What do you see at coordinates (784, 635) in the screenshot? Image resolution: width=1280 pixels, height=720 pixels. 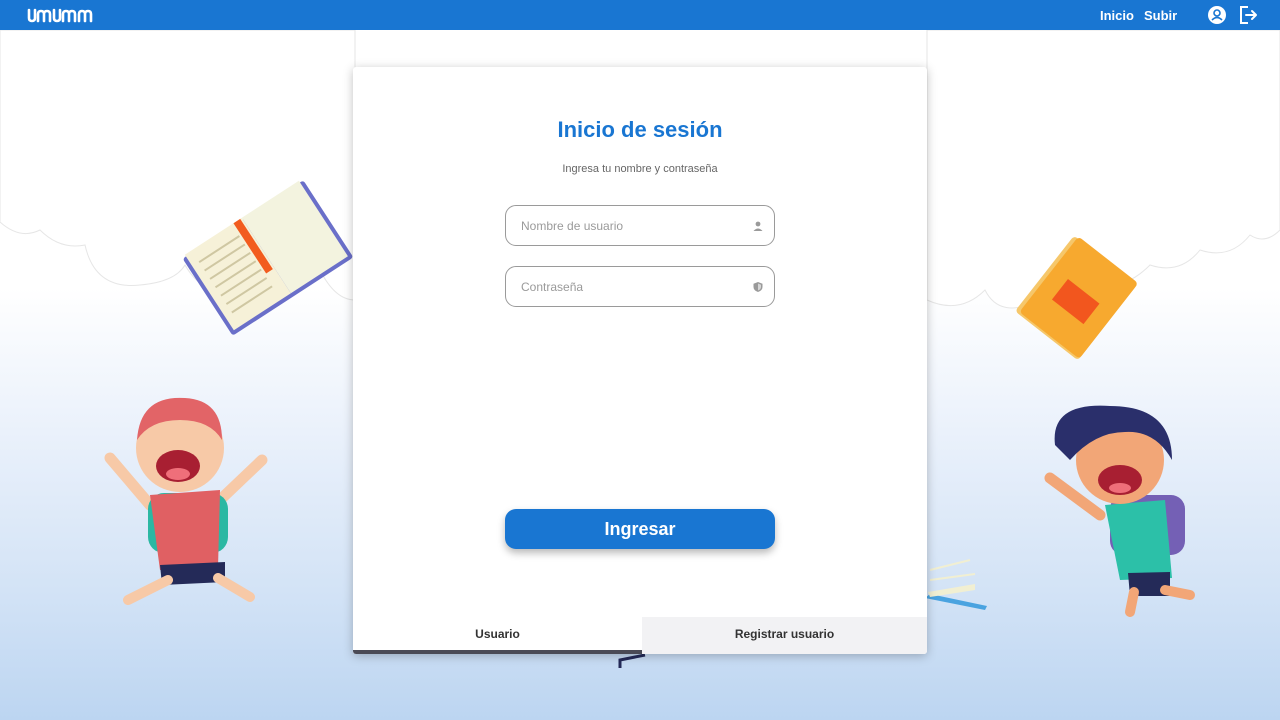 I see `tab-registrar-usuario: Registrar usuario` at bounding box center [784, 635].